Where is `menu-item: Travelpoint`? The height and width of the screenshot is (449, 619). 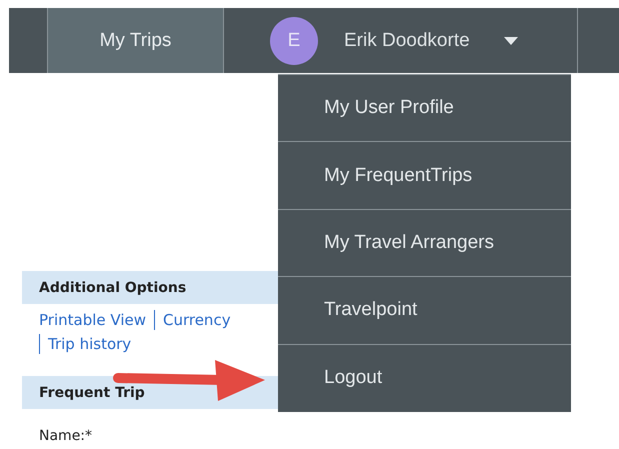 menu-item: Travelpoint is located at coordinates (424, 311).